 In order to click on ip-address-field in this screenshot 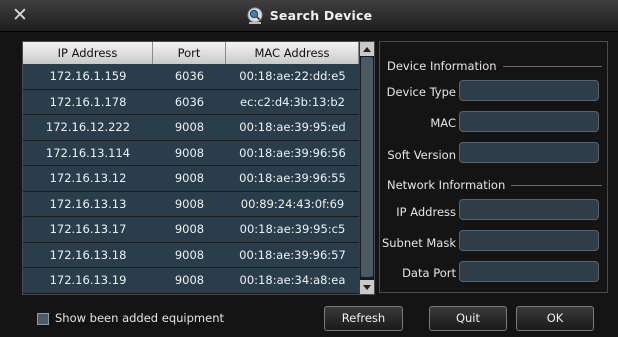, I will do `click(529, 209)`.